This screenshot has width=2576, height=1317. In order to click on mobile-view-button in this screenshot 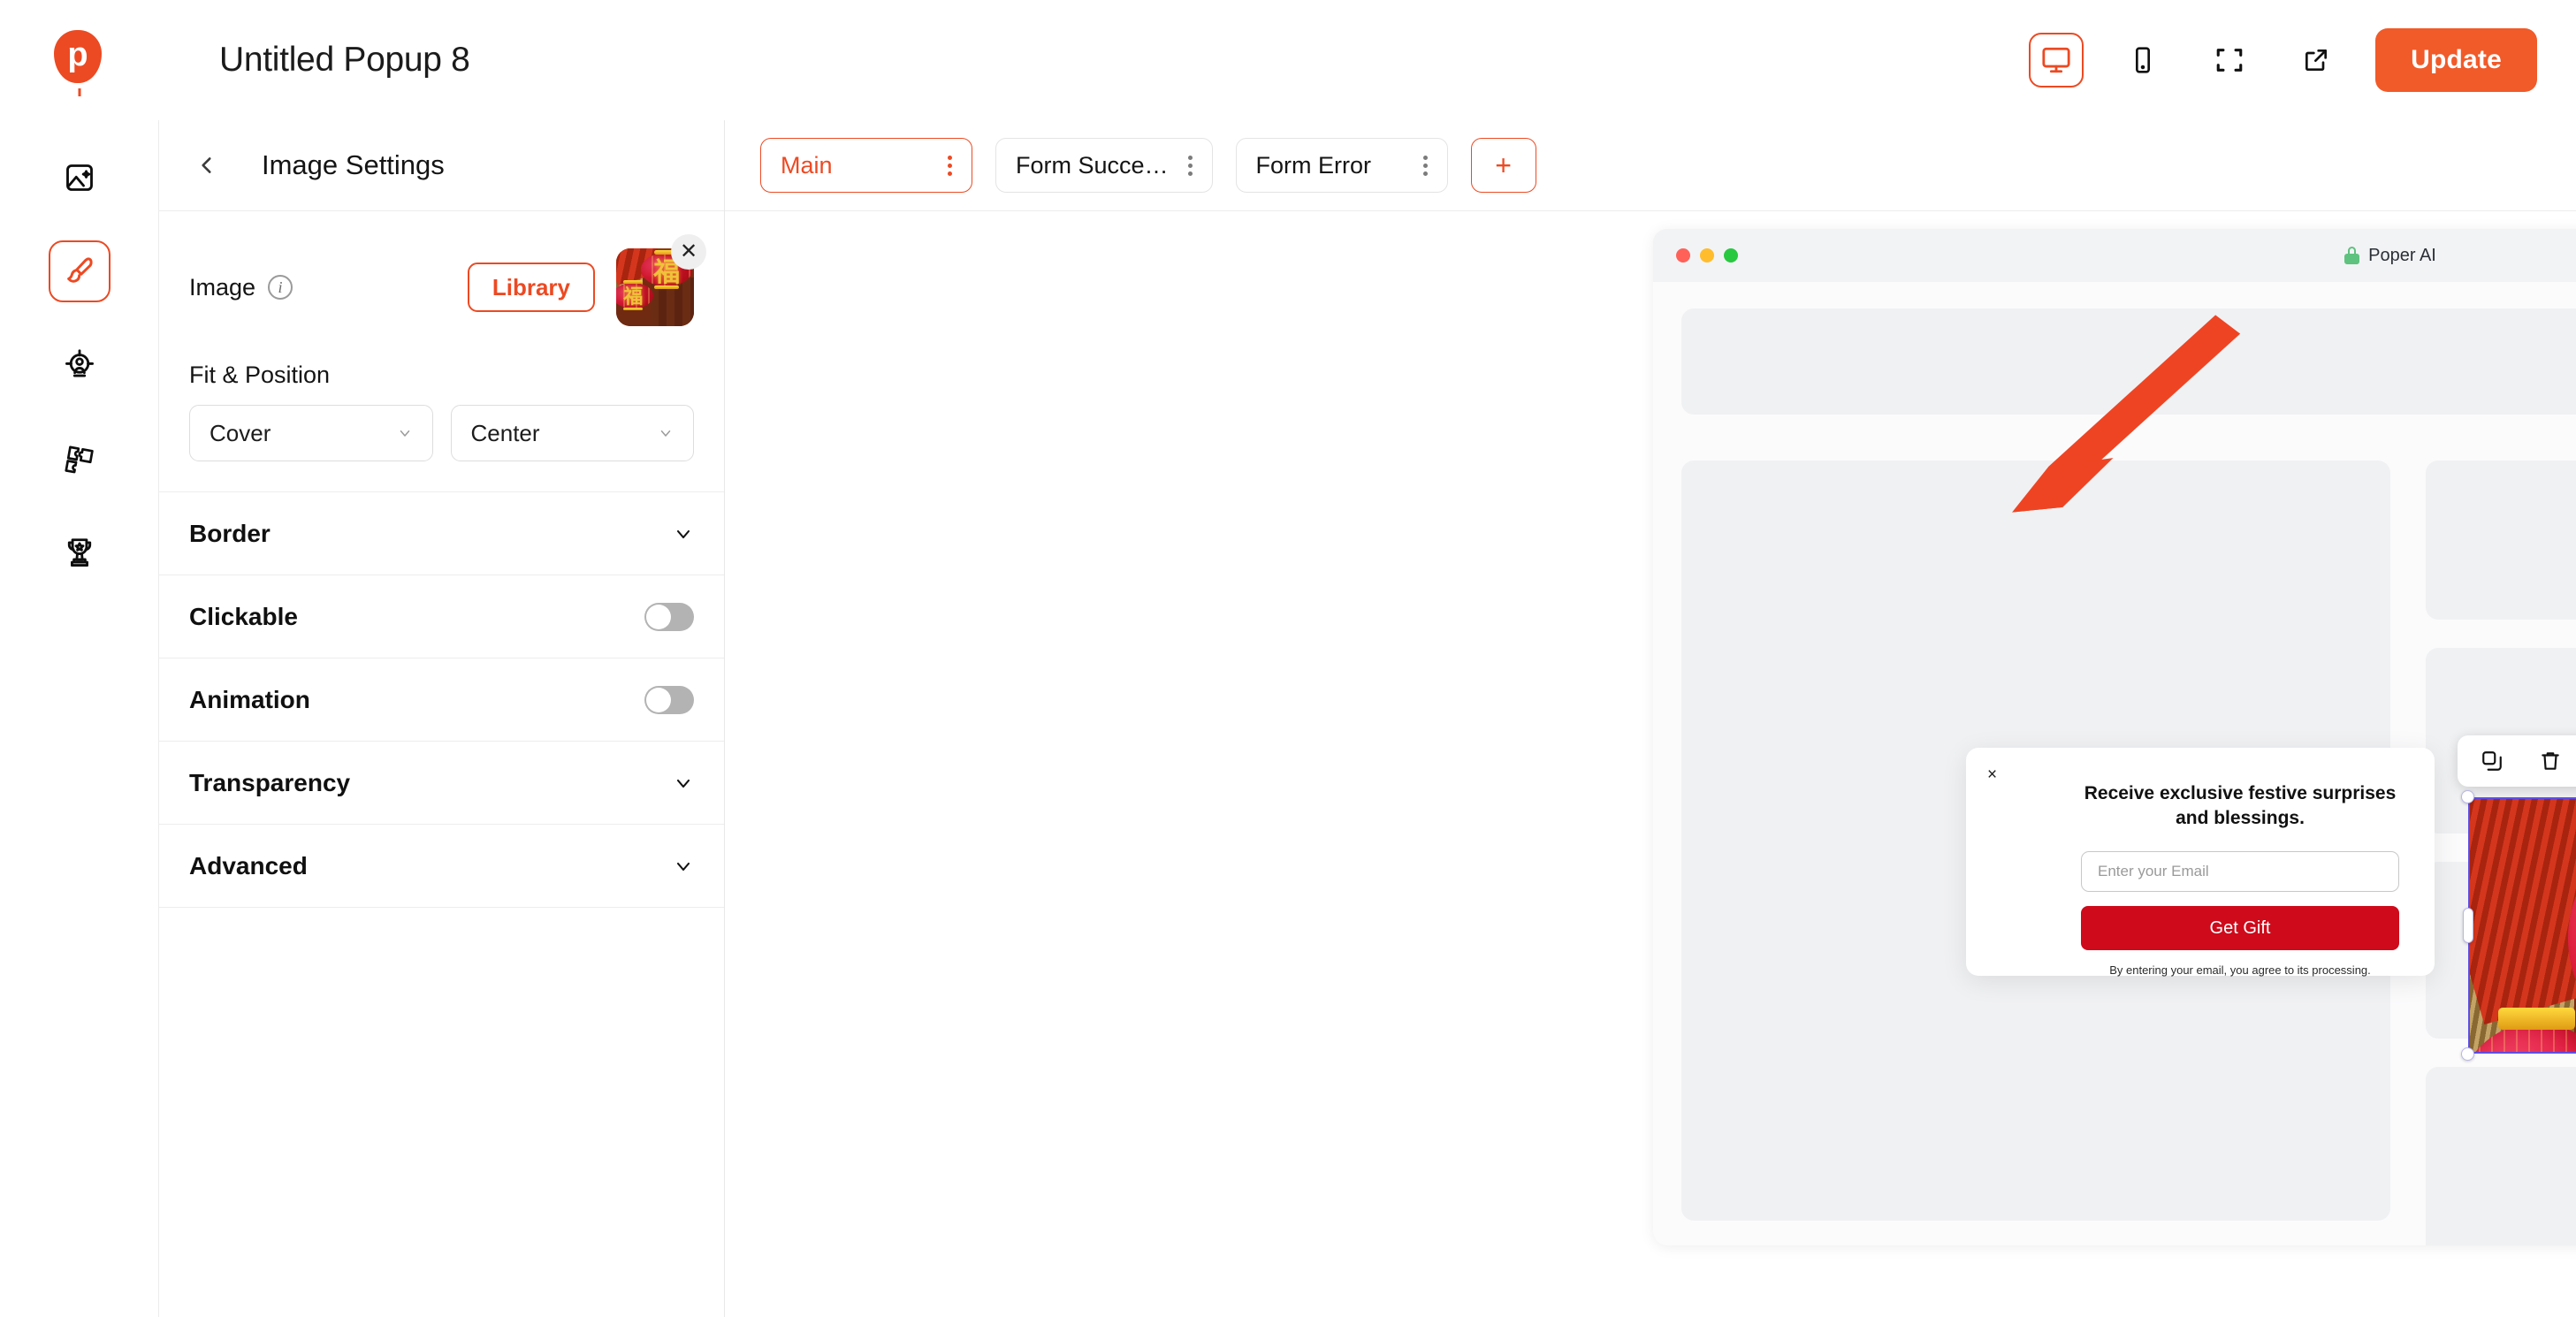, I will do `click(2142, 60)`.